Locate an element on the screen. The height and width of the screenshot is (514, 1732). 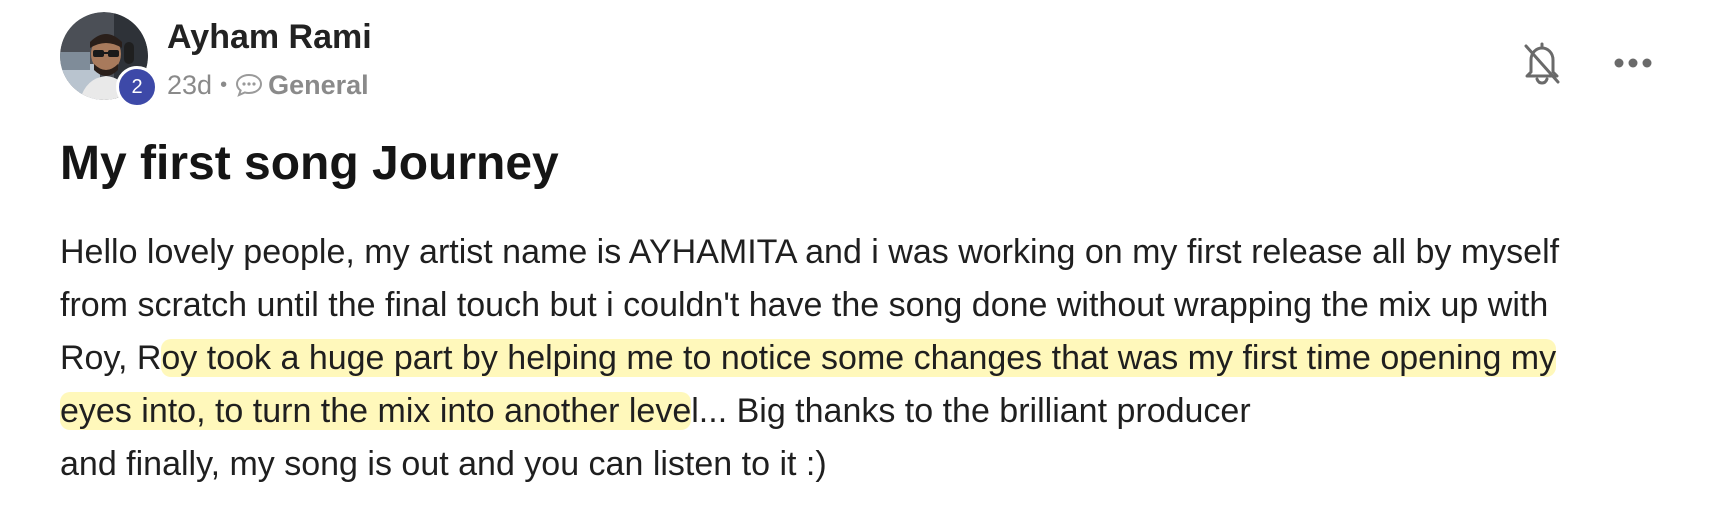
bell-off-icon is located at coordinates (1542, 63).